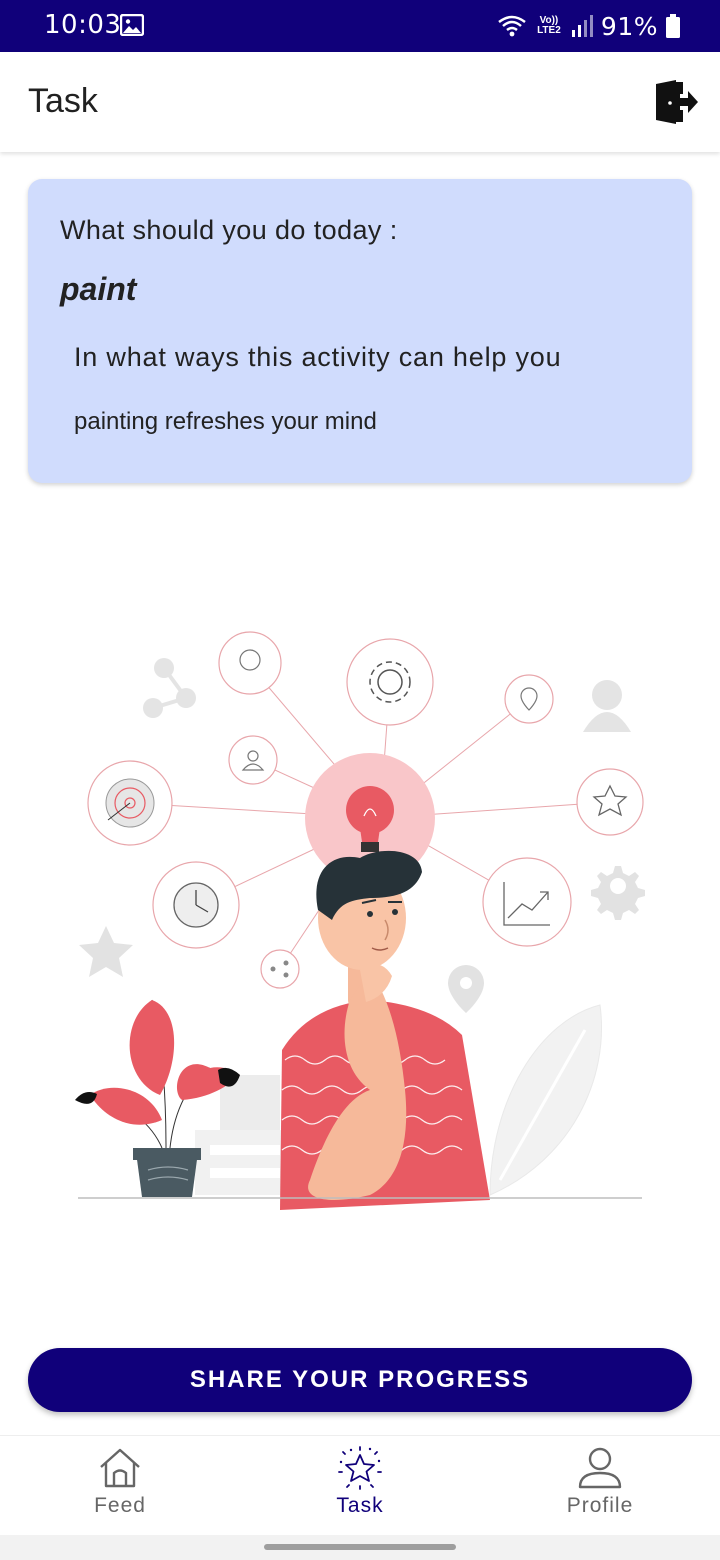 The image size is (720, 1560). I want to click on nav-label-feed: Feed, so click(120, 1505).